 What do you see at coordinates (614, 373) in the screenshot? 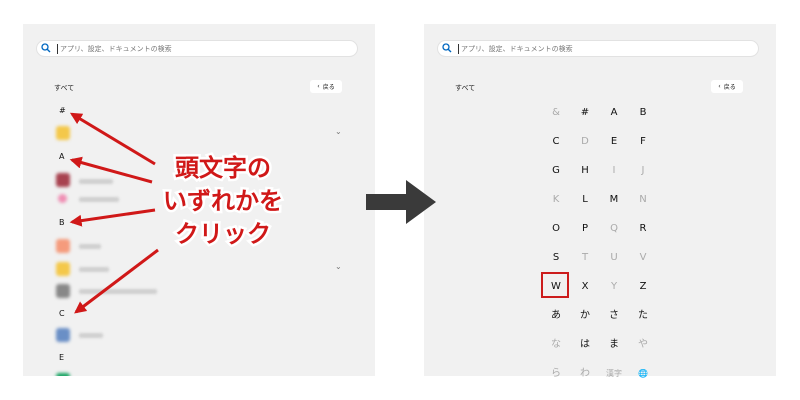
I see `letter-index-漢字: 漢字` at bounding box center [614, 373].